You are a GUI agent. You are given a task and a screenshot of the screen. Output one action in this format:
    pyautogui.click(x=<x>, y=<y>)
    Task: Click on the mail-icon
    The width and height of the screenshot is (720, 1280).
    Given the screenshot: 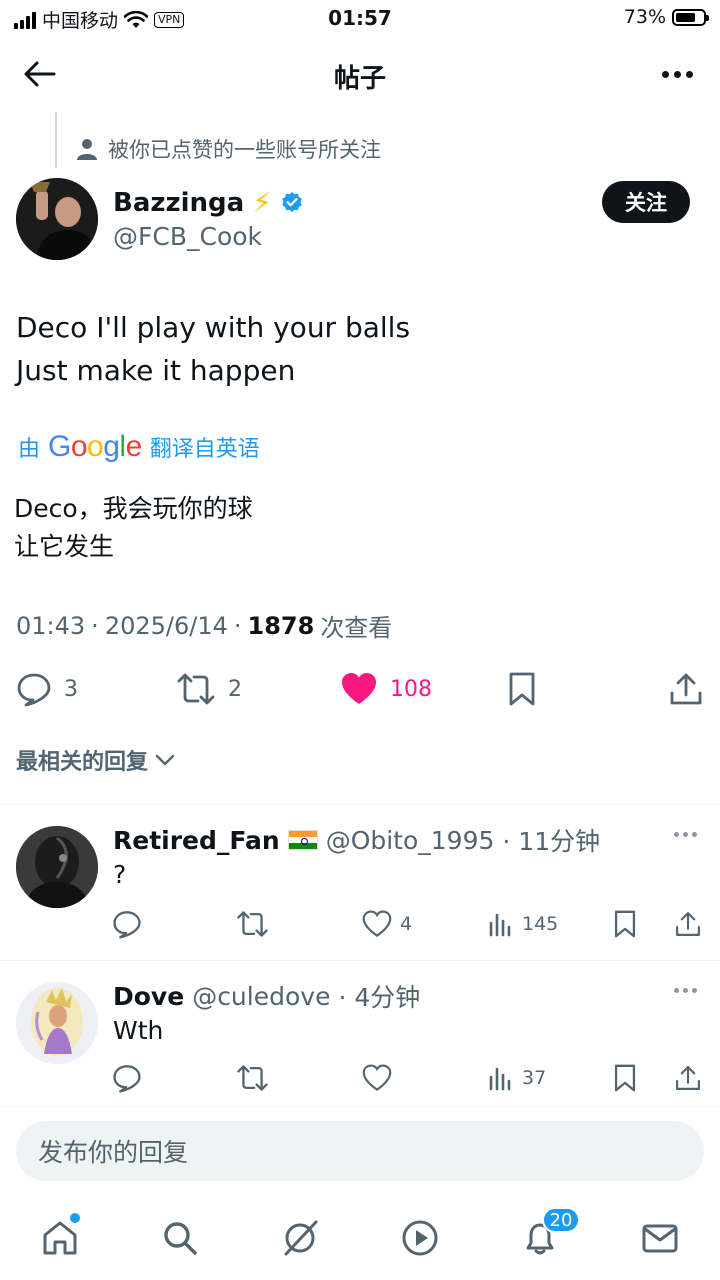 What is the action you would take?
    pyautogui.click(x=660, y=1238)
    